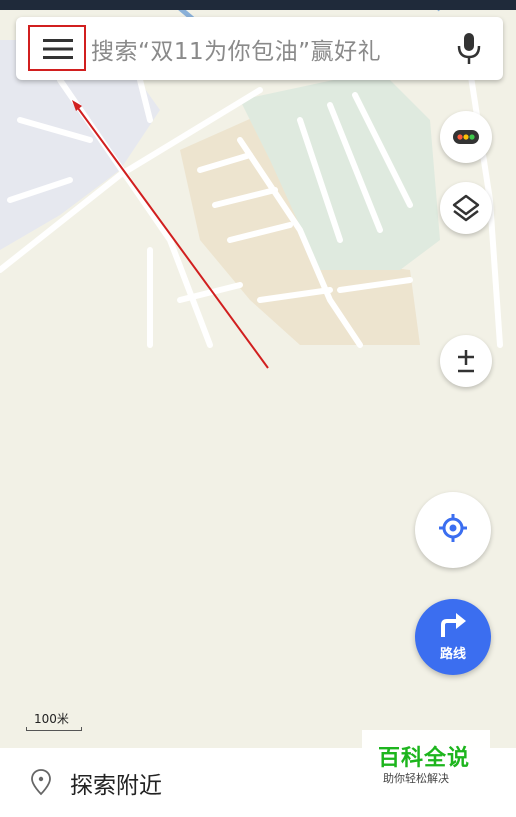  I want to click on microphone-button, so click(469, 49).